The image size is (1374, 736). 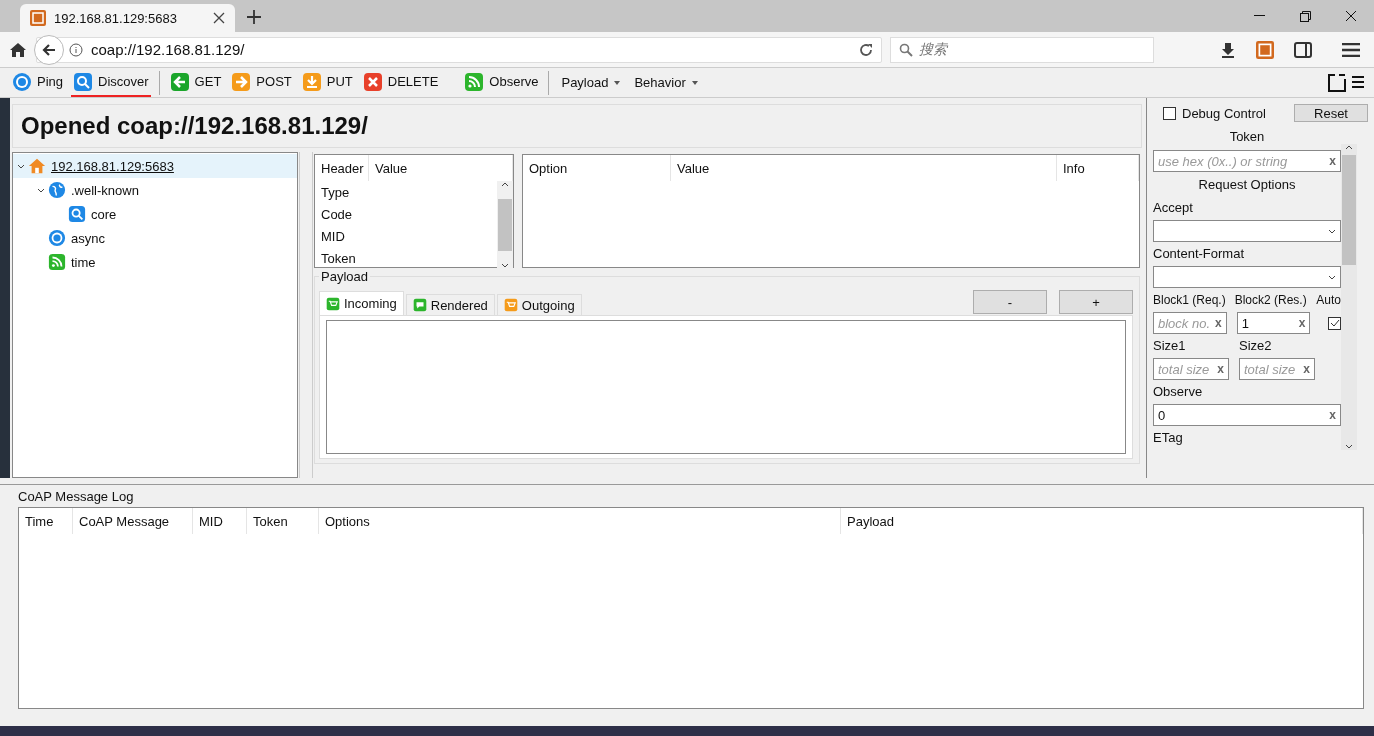 What do you see at coordinates (155, 262) in the screenshot?
I see `tree-item: time` at bounding box center [155, 262].